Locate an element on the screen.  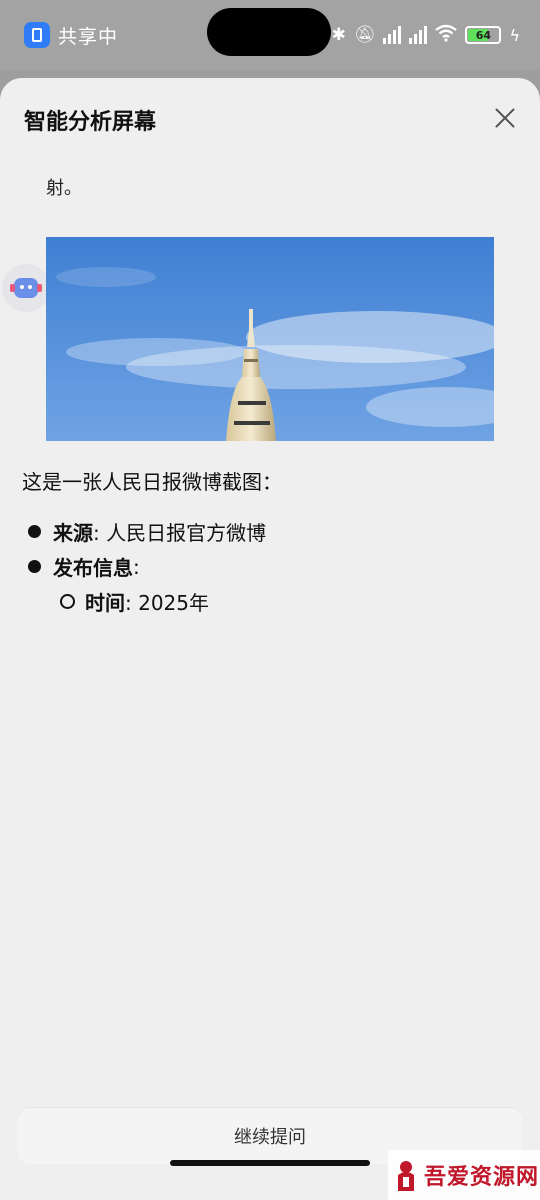
list-item-label: 来源 is located at coordinates (73, 533).